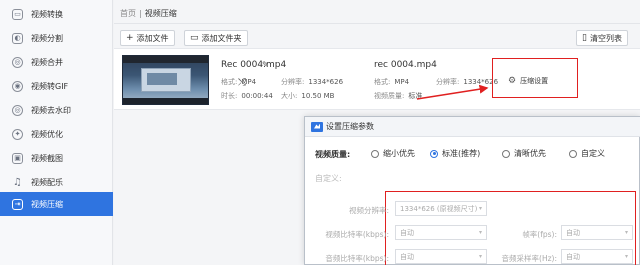 This screenshot has height=265, width=640. I want to click on app-logo-icon, so click(317, 126).